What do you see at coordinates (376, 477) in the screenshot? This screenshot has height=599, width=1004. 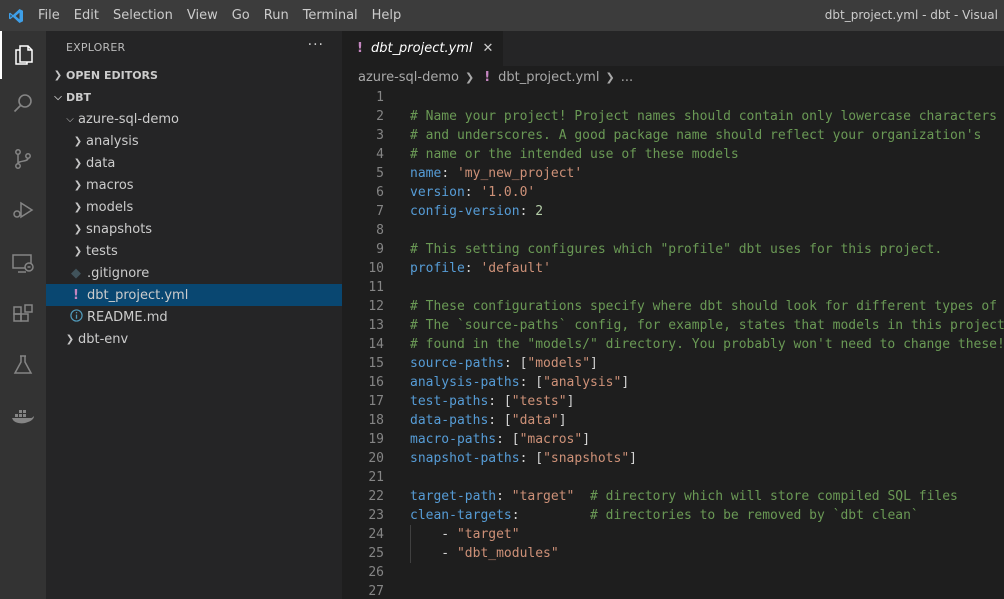 I see `line-number: 21` at bounding box center [376, 477].